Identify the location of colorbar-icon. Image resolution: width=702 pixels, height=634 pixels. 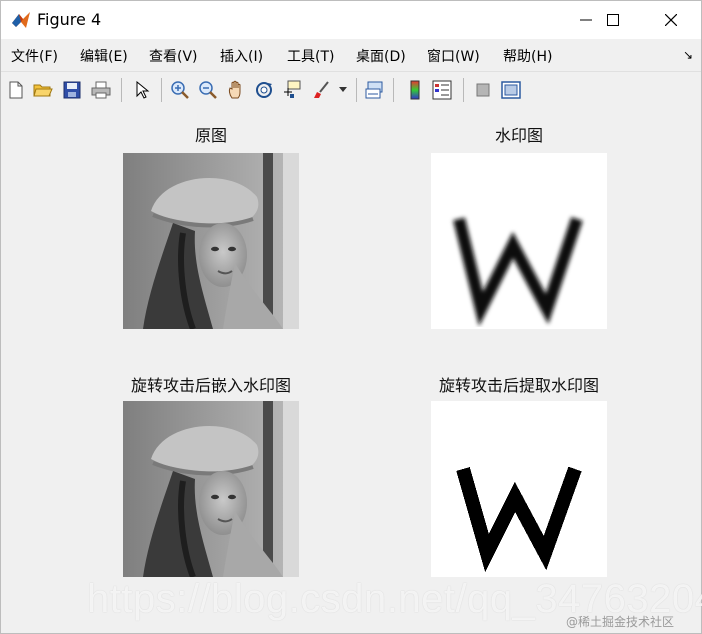
(415, 90).